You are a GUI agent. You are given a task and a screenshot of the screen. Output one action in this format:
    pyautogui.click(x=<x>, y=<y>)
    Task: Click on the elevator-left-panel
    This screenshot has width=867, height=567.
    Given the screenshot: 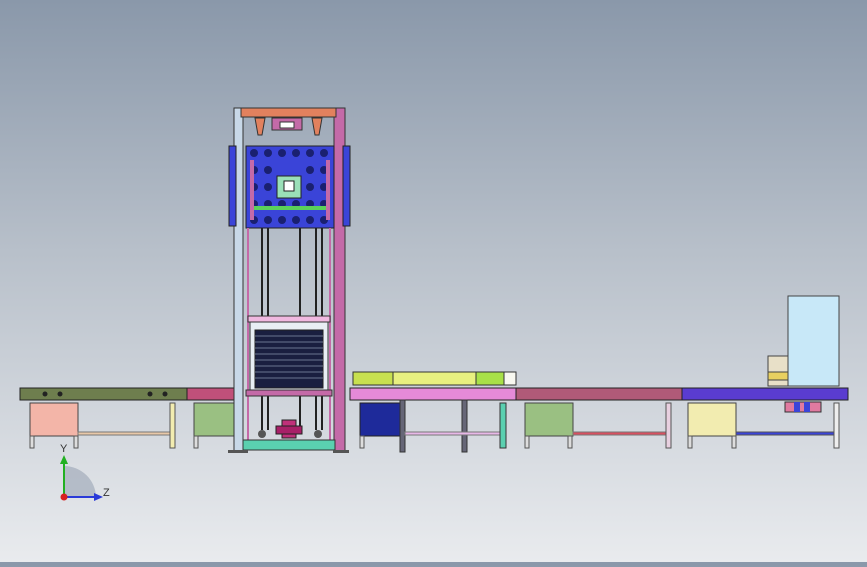 What is the action you would take?
    pyautogui.click(x=232, y=186)
    